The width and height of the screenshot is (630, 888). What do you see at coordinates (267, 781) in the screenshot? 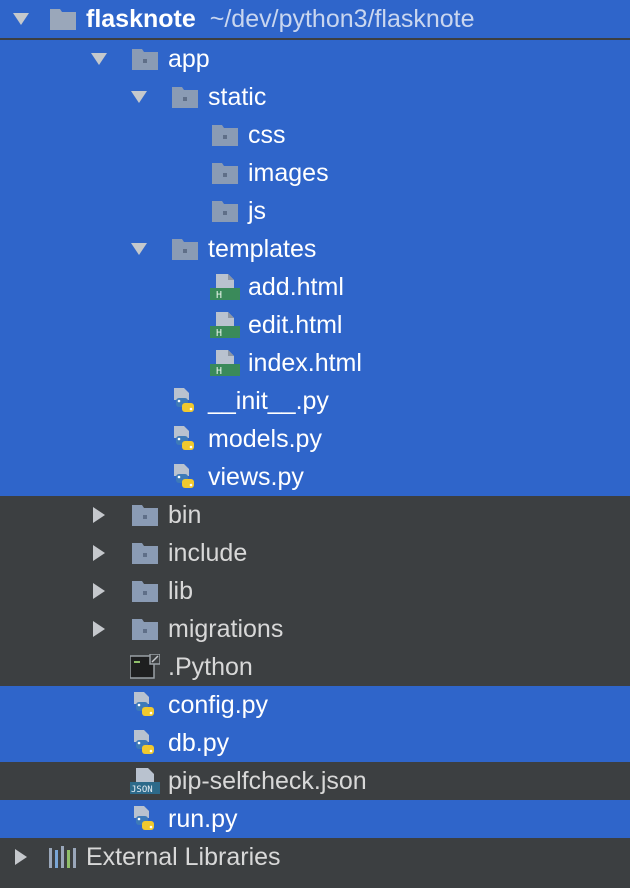
I see `tree-item-label: pip-selfcheck.json` at bounding box center [267, 781].